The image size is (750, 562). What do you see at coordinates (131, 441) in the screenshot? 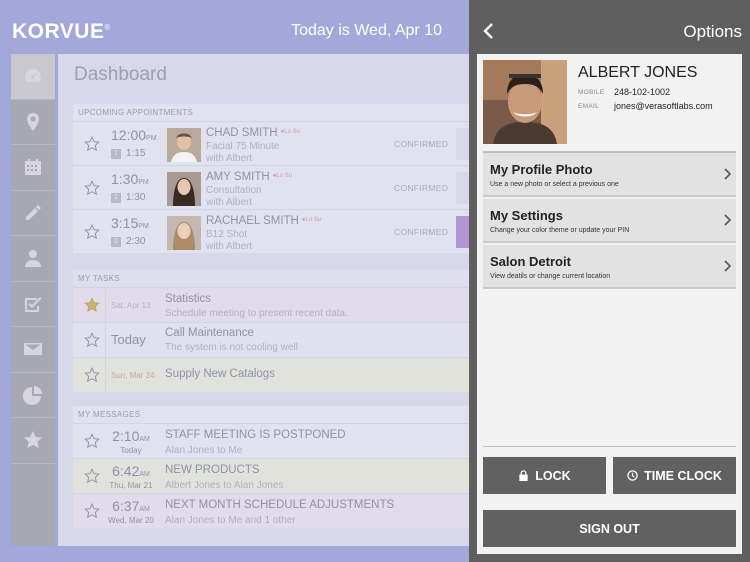
I see `message-time: 2:10AM Today` at bounding box center [131, 441].